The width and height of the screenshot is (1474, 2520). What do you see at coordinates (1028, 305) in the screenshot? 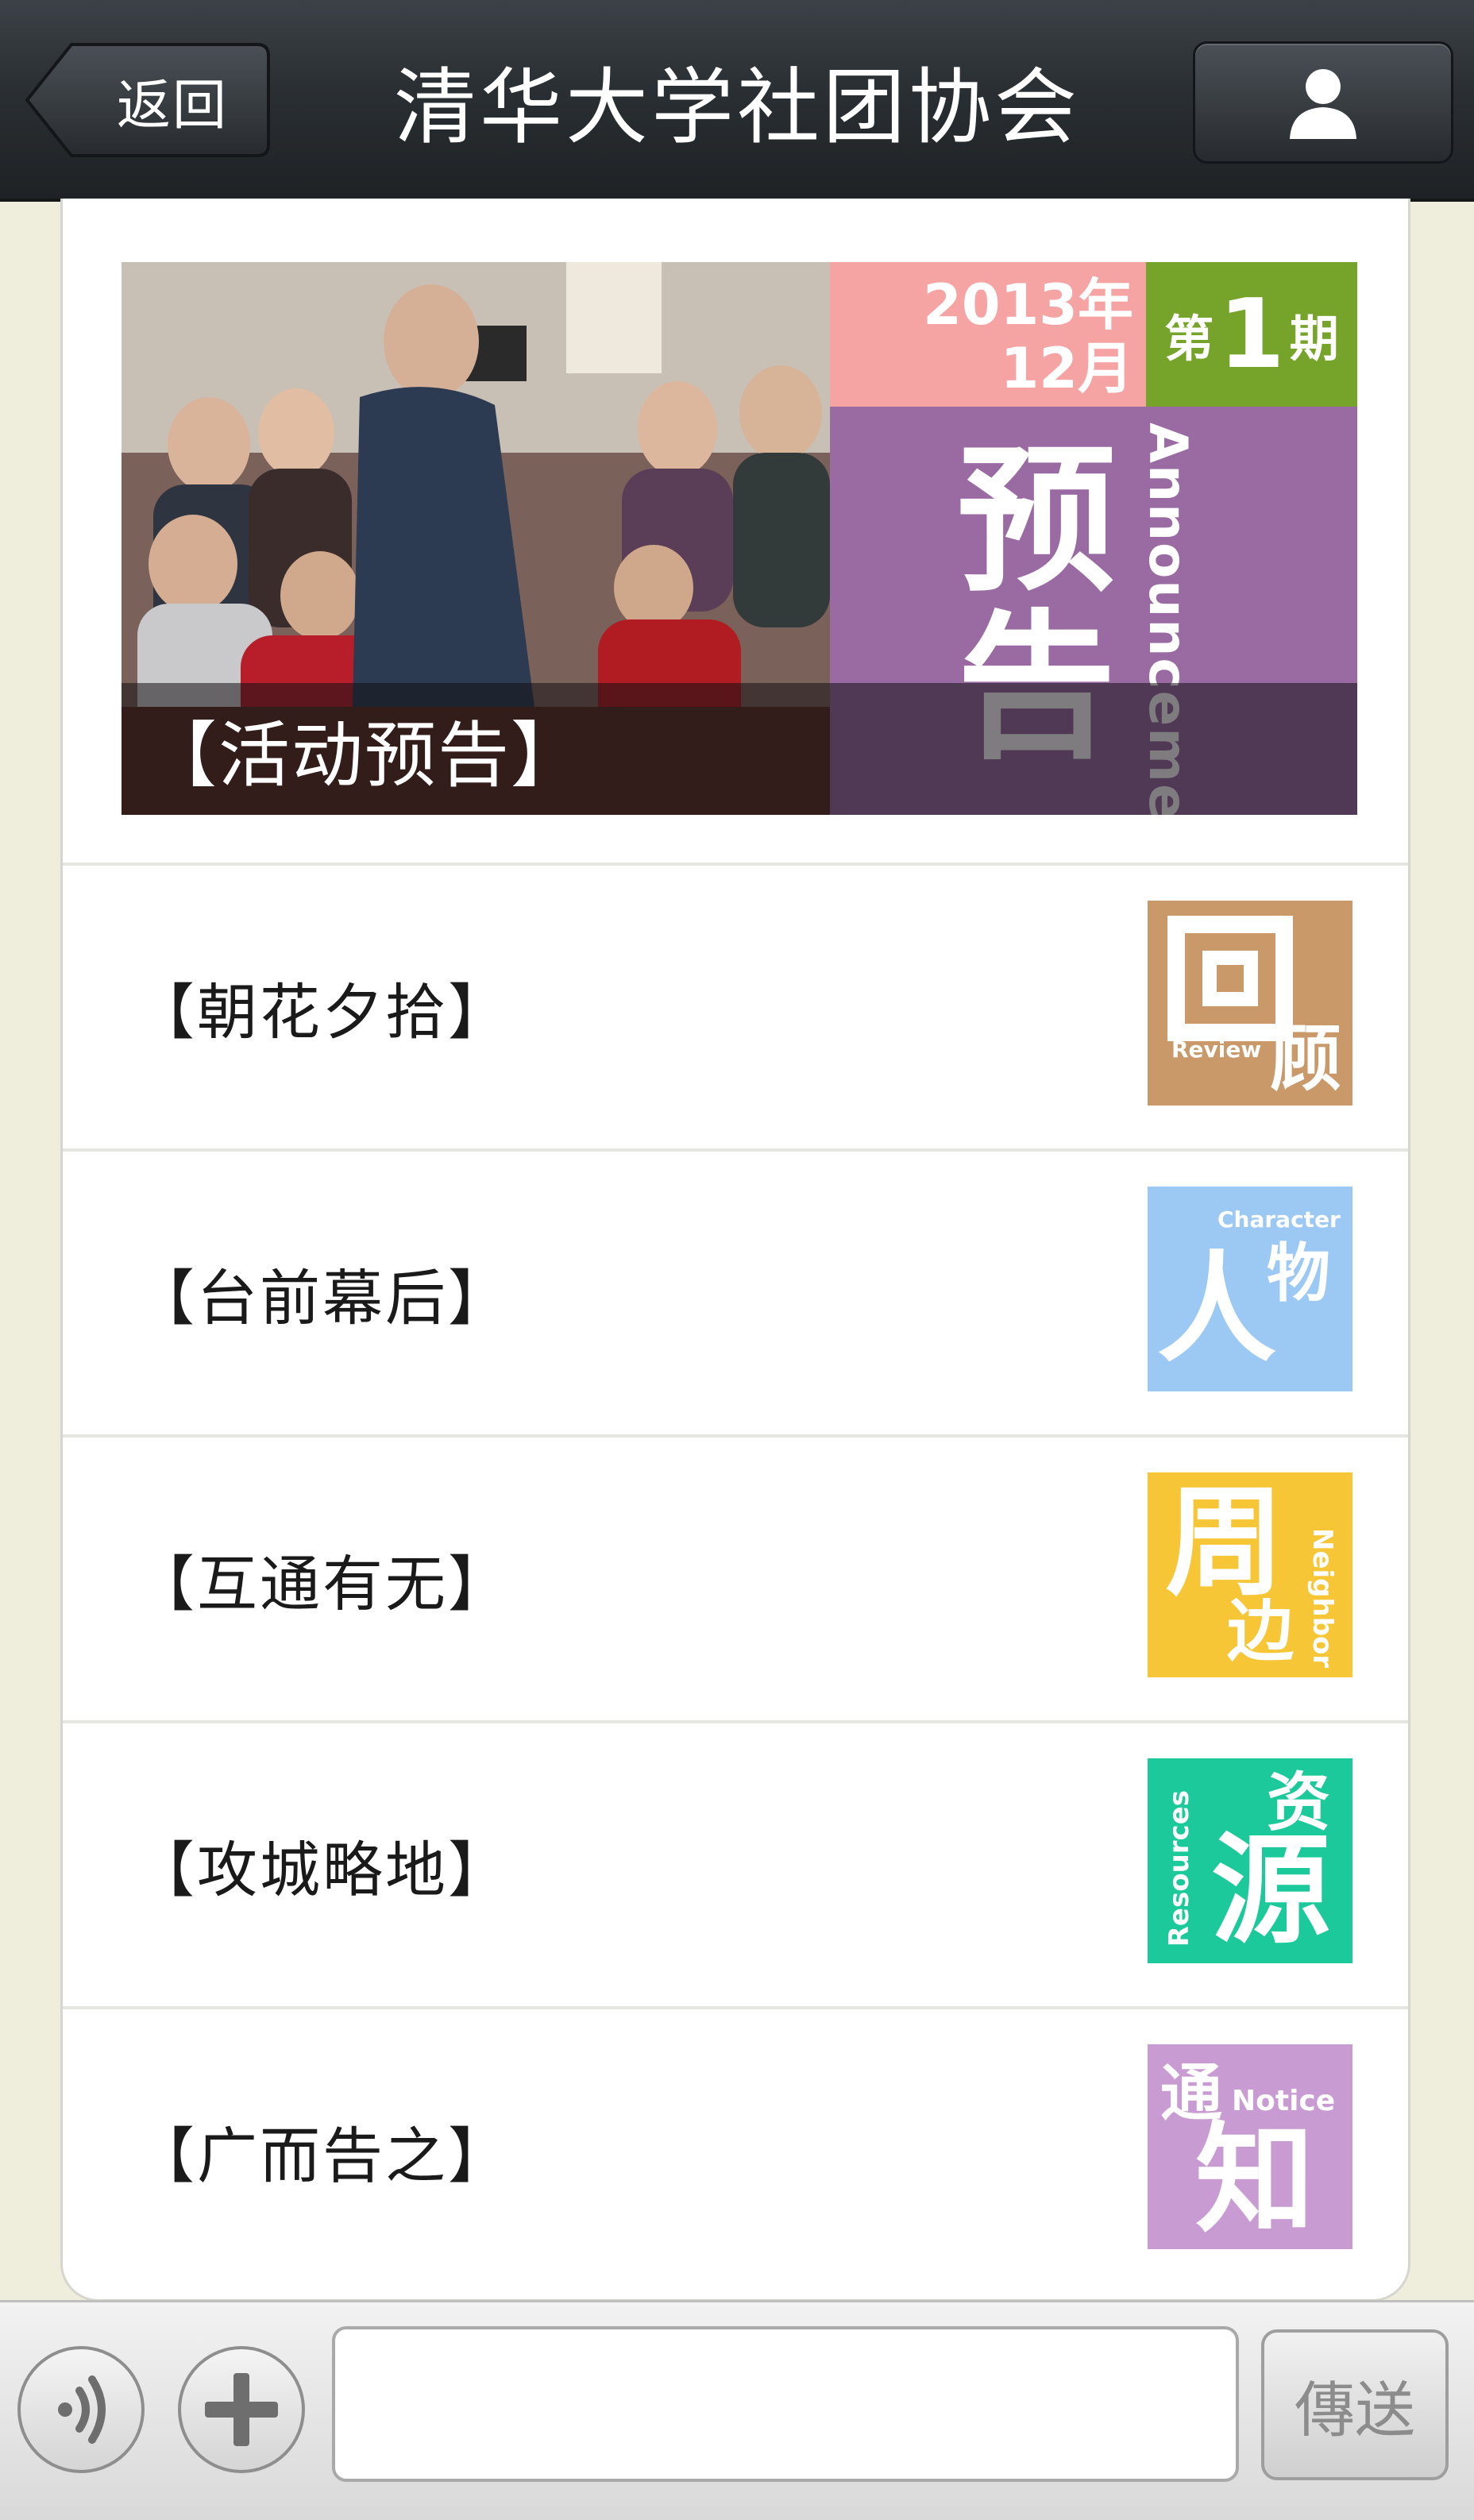
I see `poster-year: 2013年` at bounding box center [1028, 305].